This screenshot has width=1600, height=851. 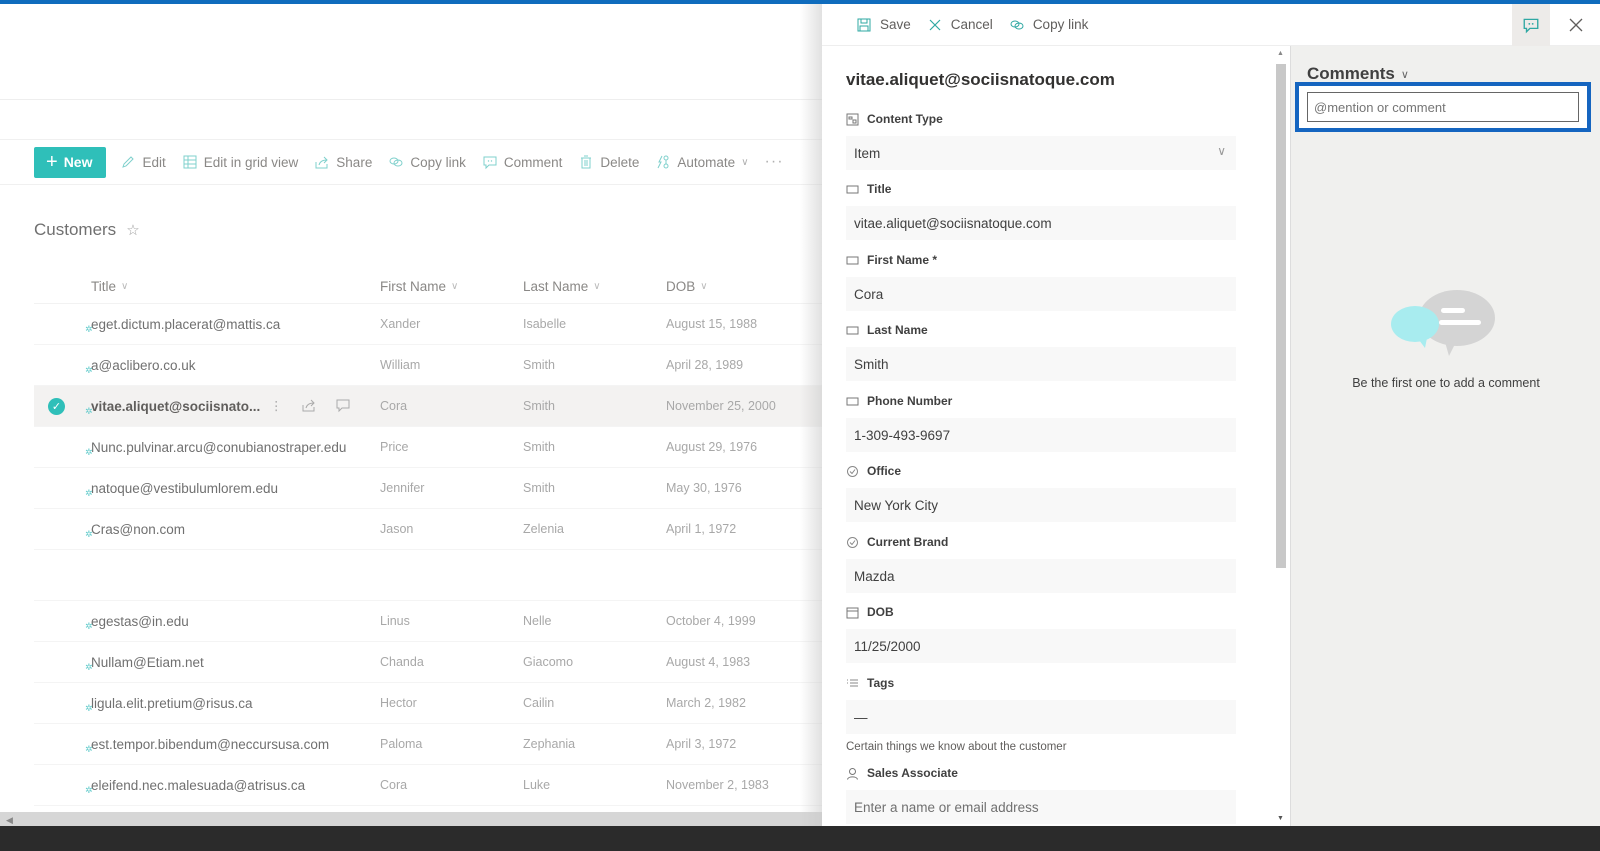 What do you see at coordinates (1041, 717) in the screenshot?
I see `tags-input: —` at bounding box center [1041, 717].